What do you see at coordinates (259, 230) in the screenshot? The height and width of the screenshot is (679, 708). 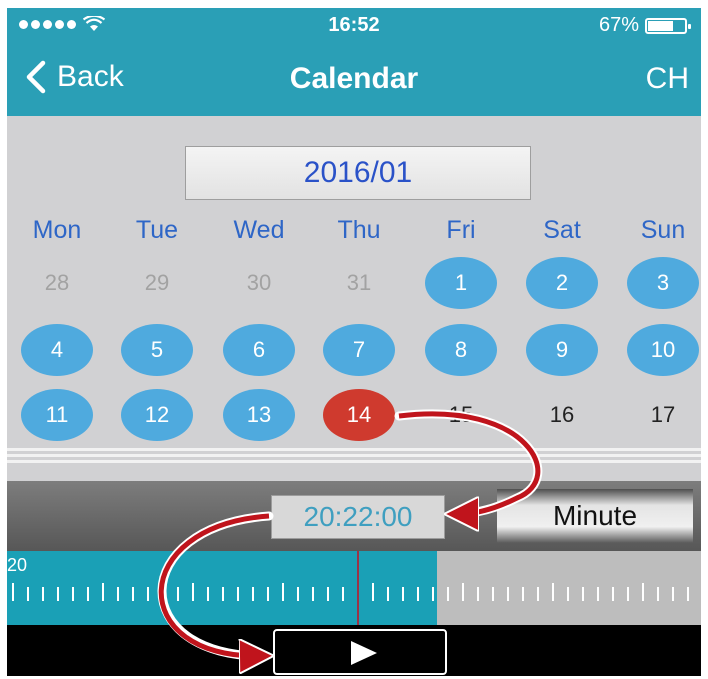 I see `weekday-wed: Wed` at bounding box center [259, 230].